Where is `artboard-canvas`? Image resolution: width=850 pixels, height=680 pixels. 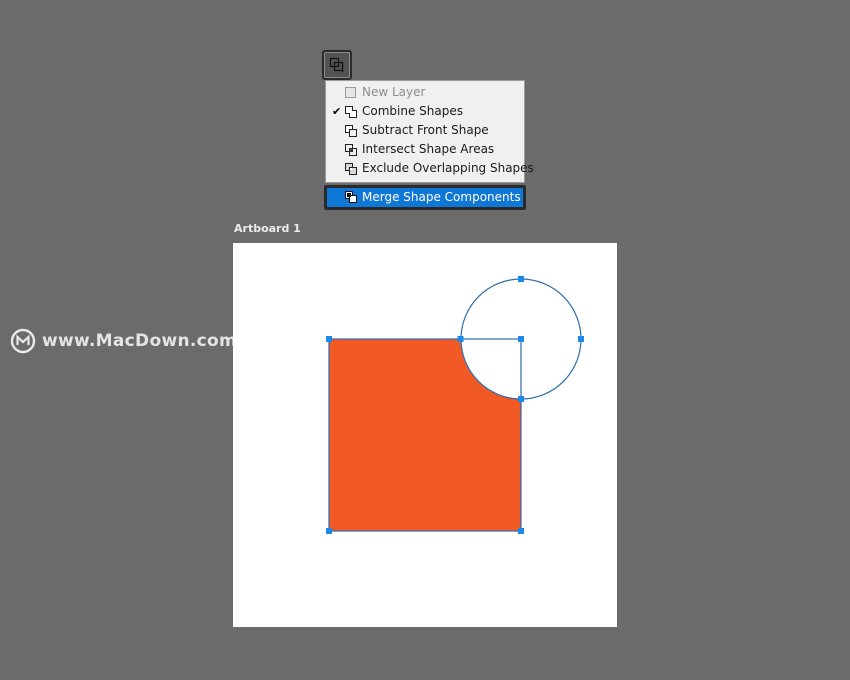 artboard-canvas is located at coordinates (455, 405).